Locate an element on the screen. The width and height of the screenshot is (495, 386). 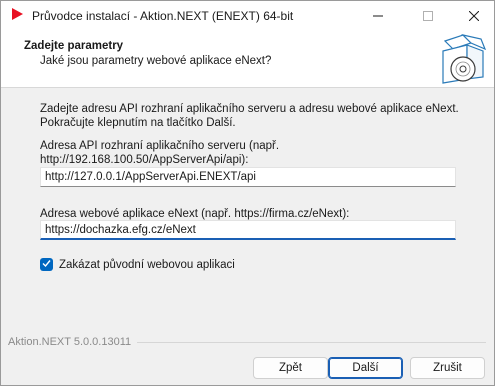
next-button: Další is located at coordinates (365, 368).